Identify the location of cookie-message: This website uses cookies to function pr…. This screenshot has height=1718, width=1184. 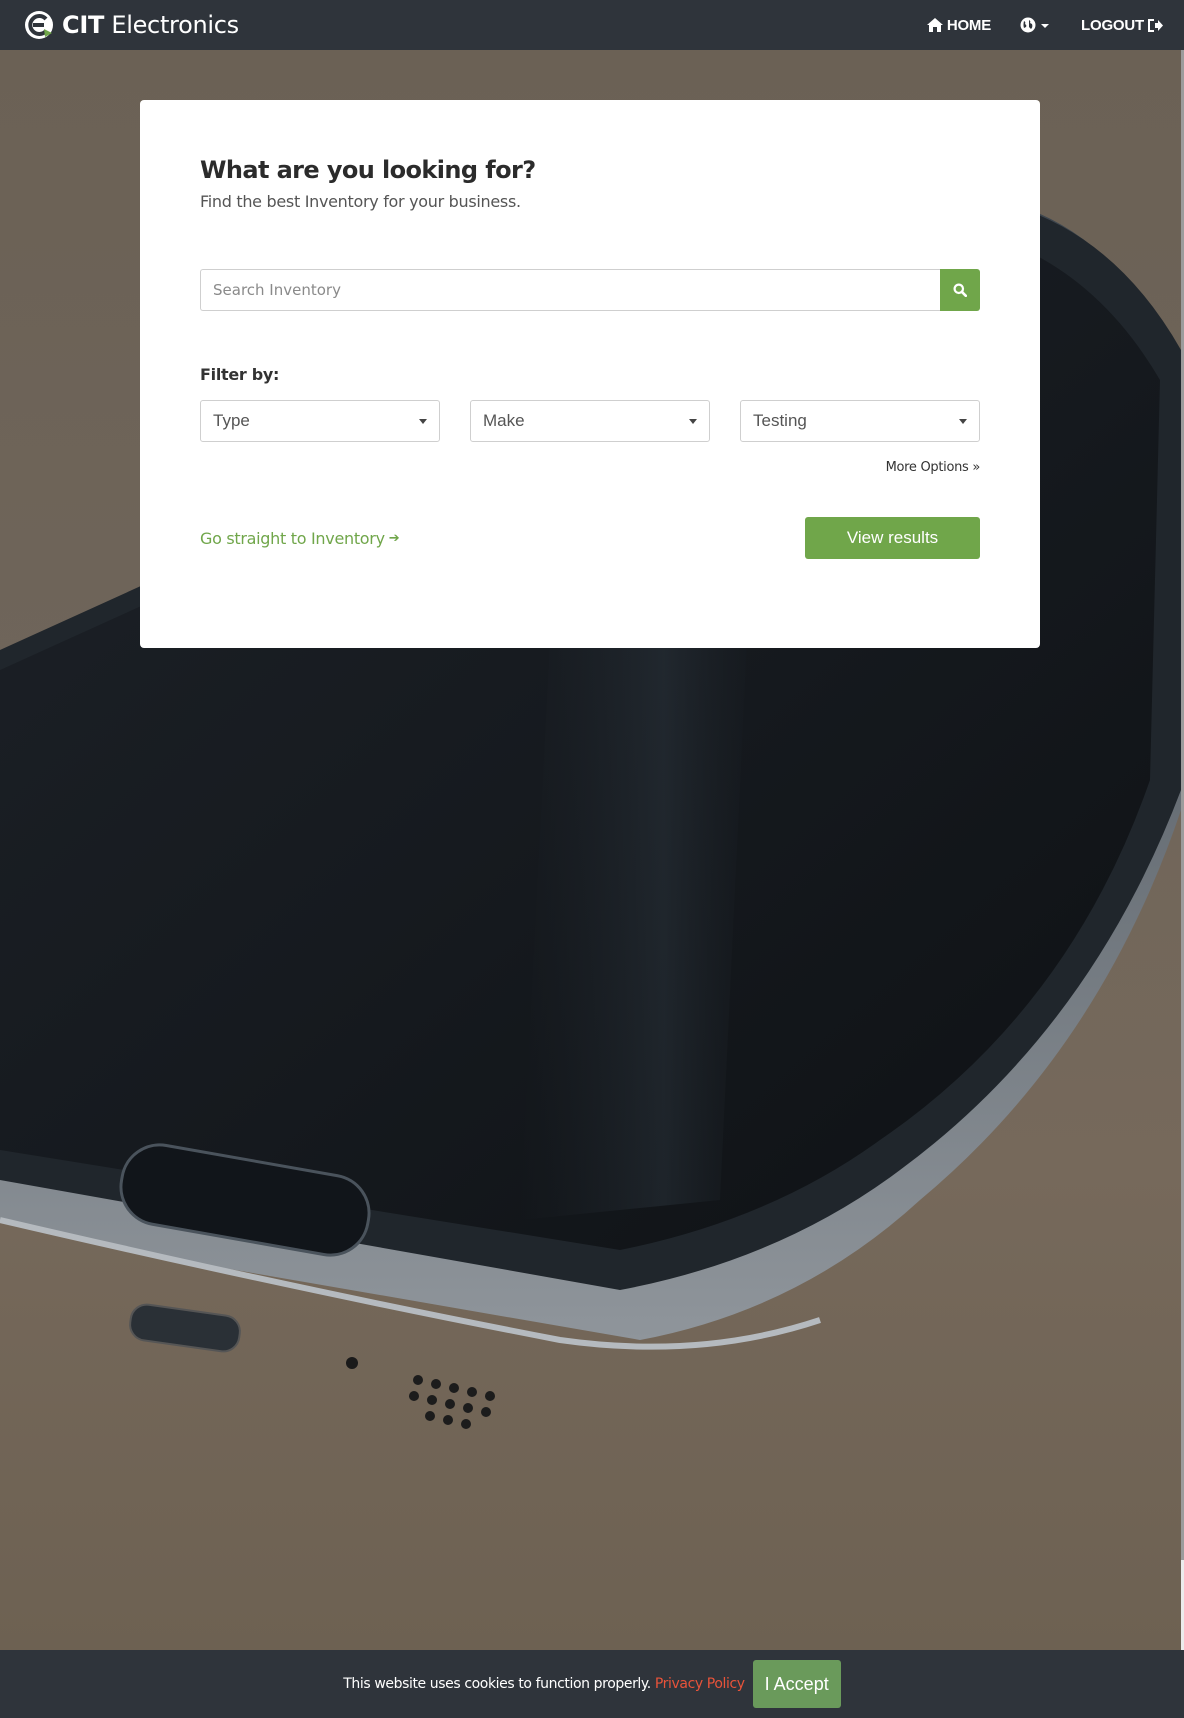
(497, 1684).